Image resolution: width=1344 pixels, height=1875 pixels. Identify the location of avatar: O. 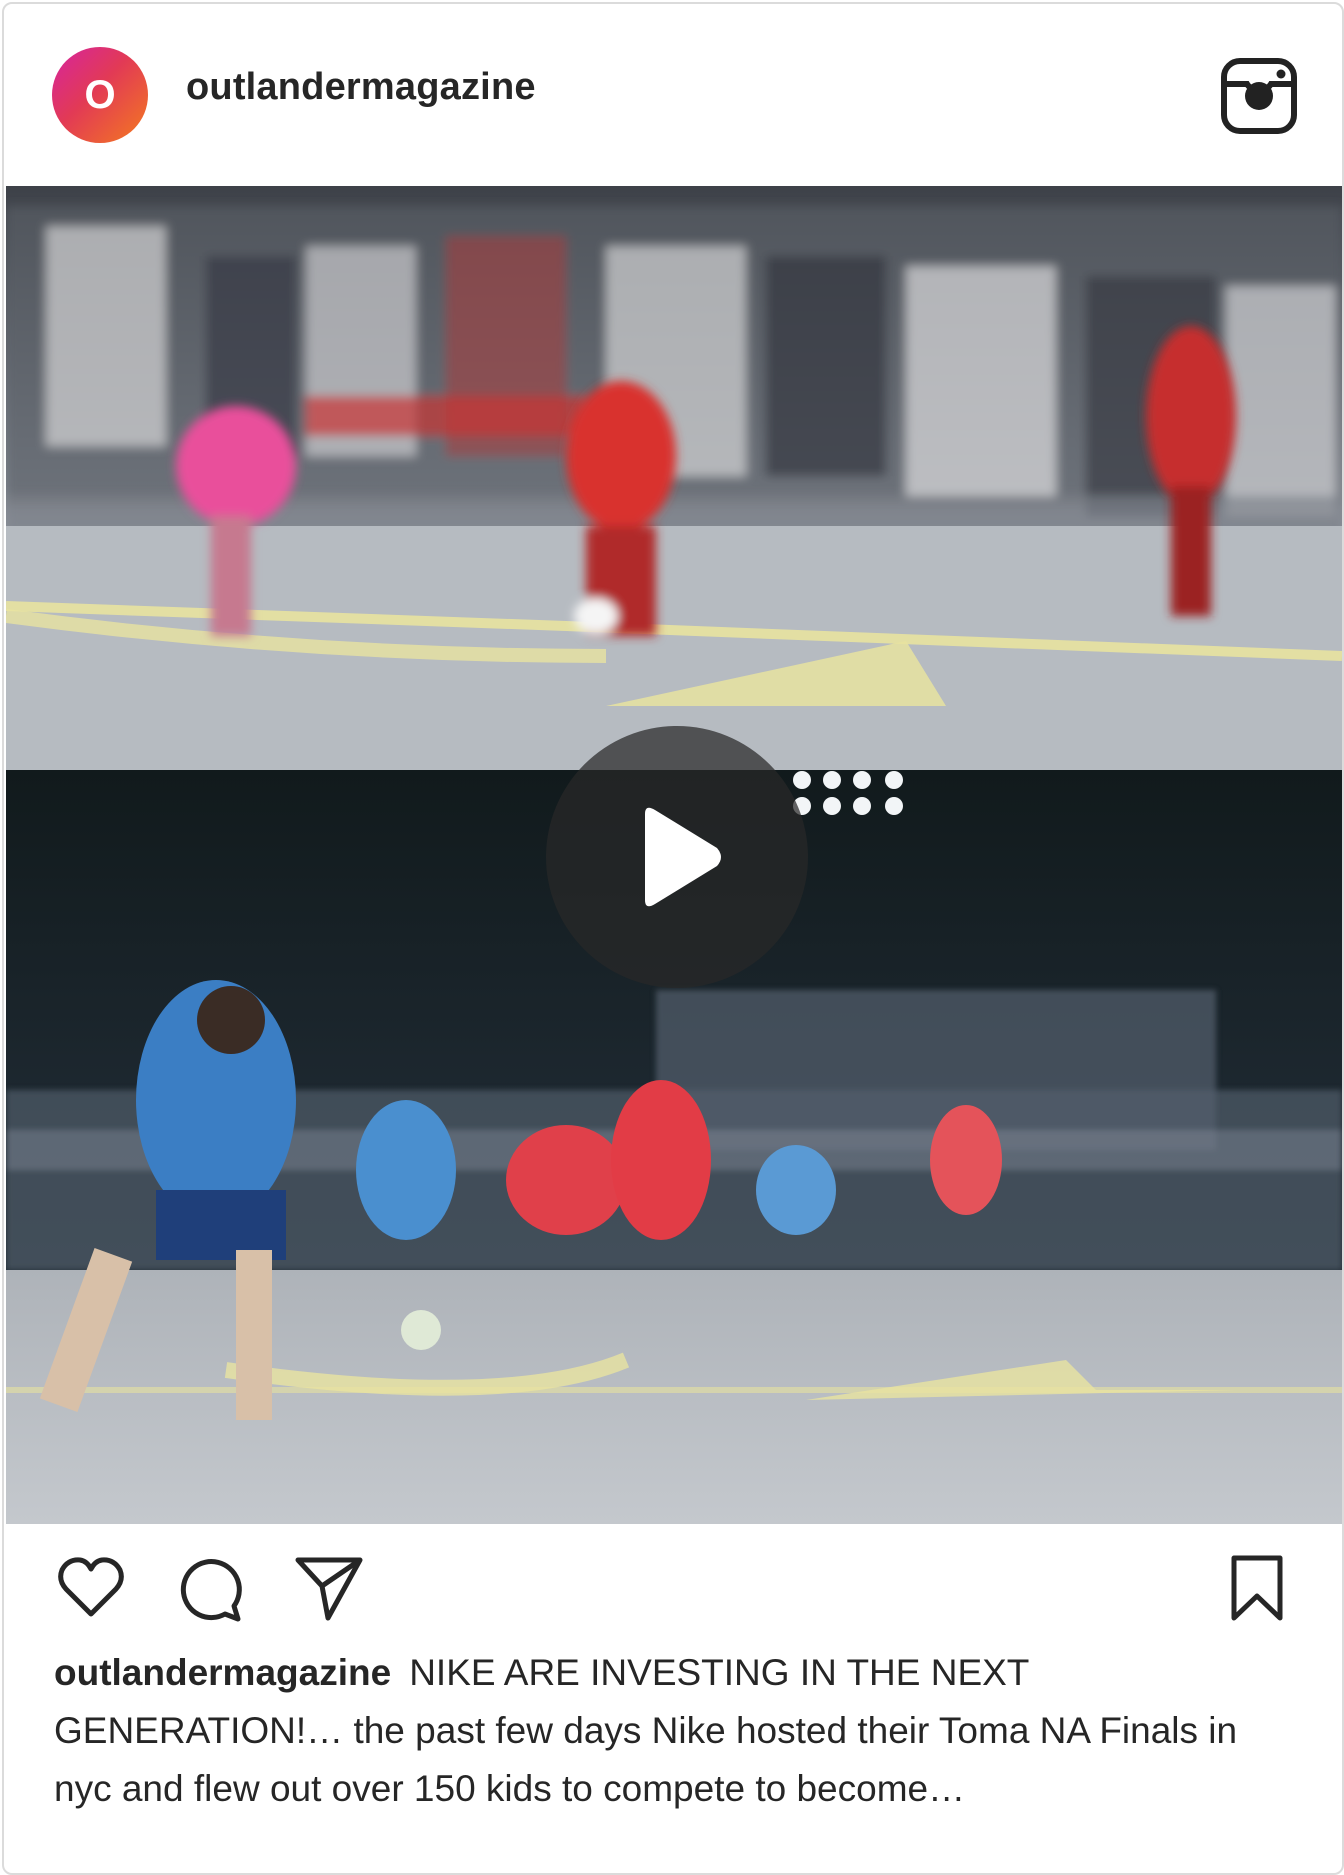
(100, 95).